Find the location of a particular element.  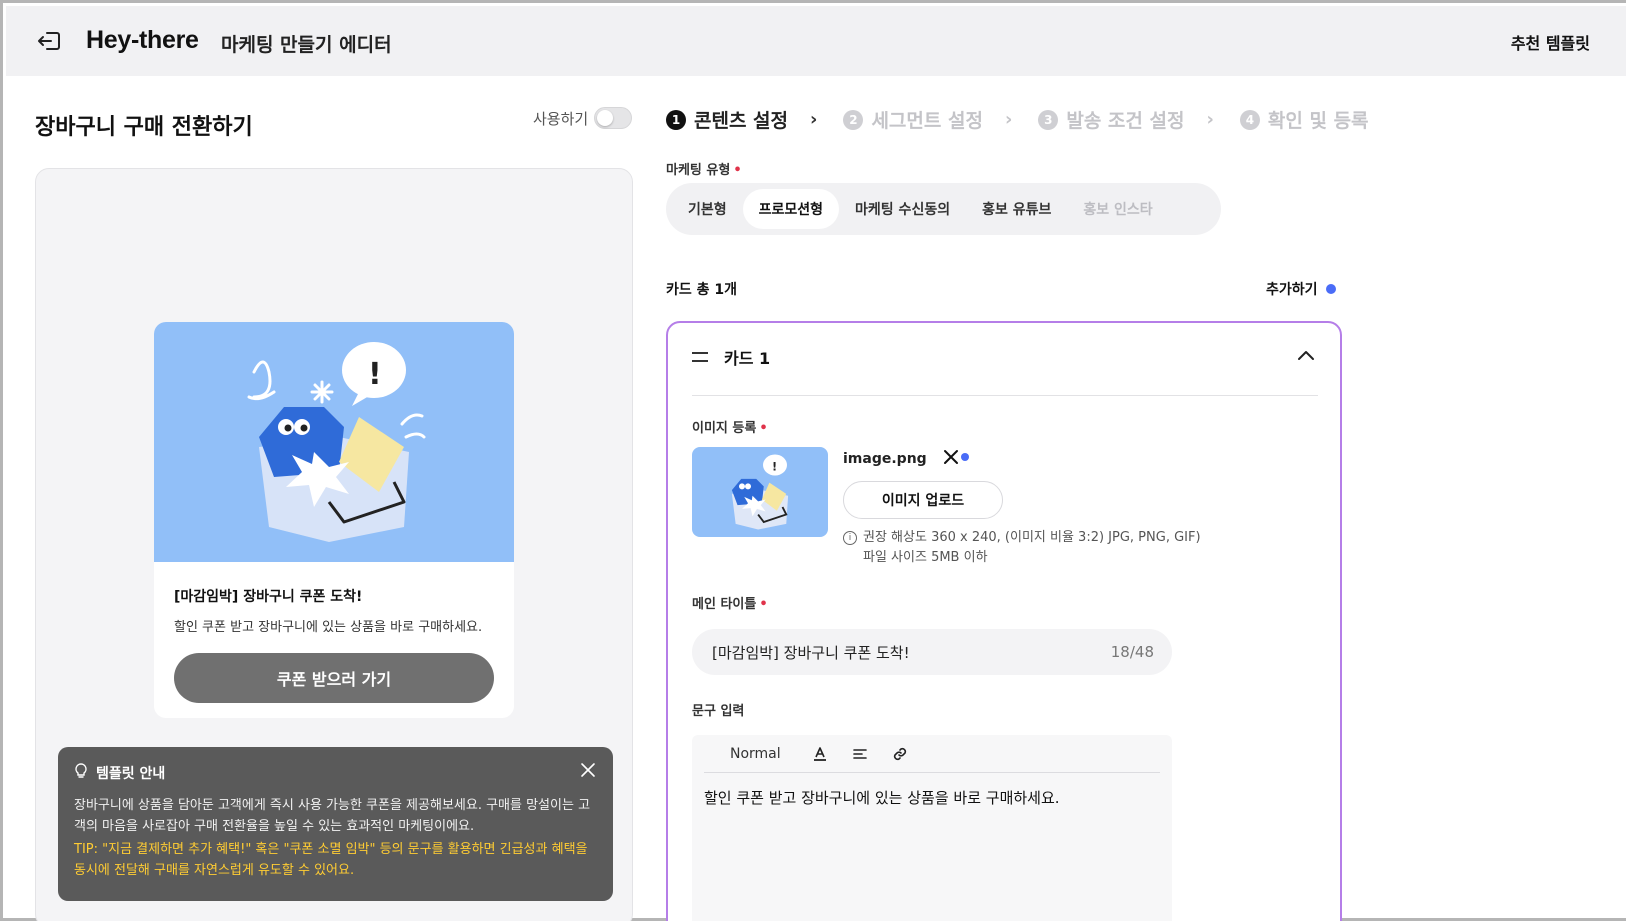

main-title-label: 메인 타이틀 • is located at coordinates (730, 604).